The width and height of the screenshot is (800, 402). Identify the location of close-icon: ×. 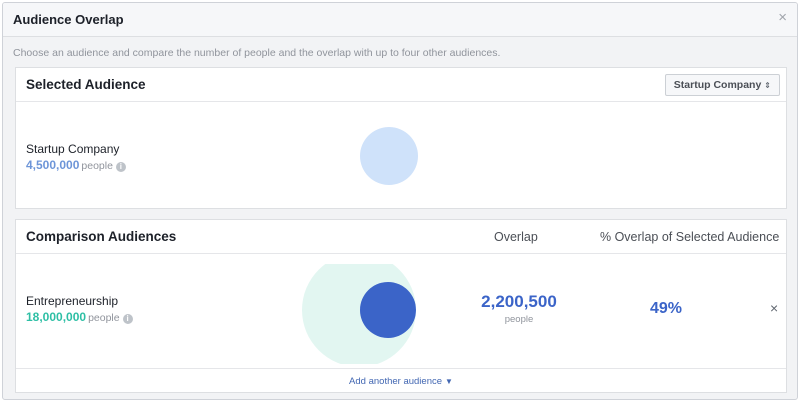
(782, 18).